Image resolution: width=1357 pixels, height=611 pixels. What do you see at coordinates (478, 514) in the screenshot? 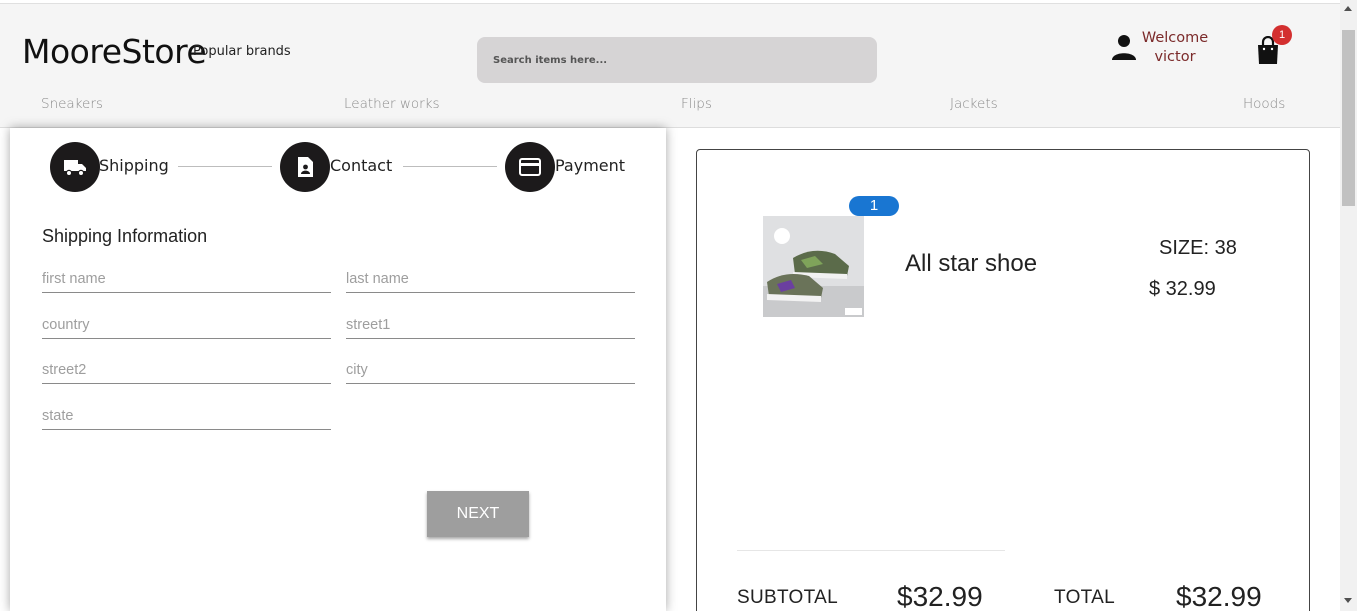
I see `next-button: NEXT` at bounding box center [478, 514].